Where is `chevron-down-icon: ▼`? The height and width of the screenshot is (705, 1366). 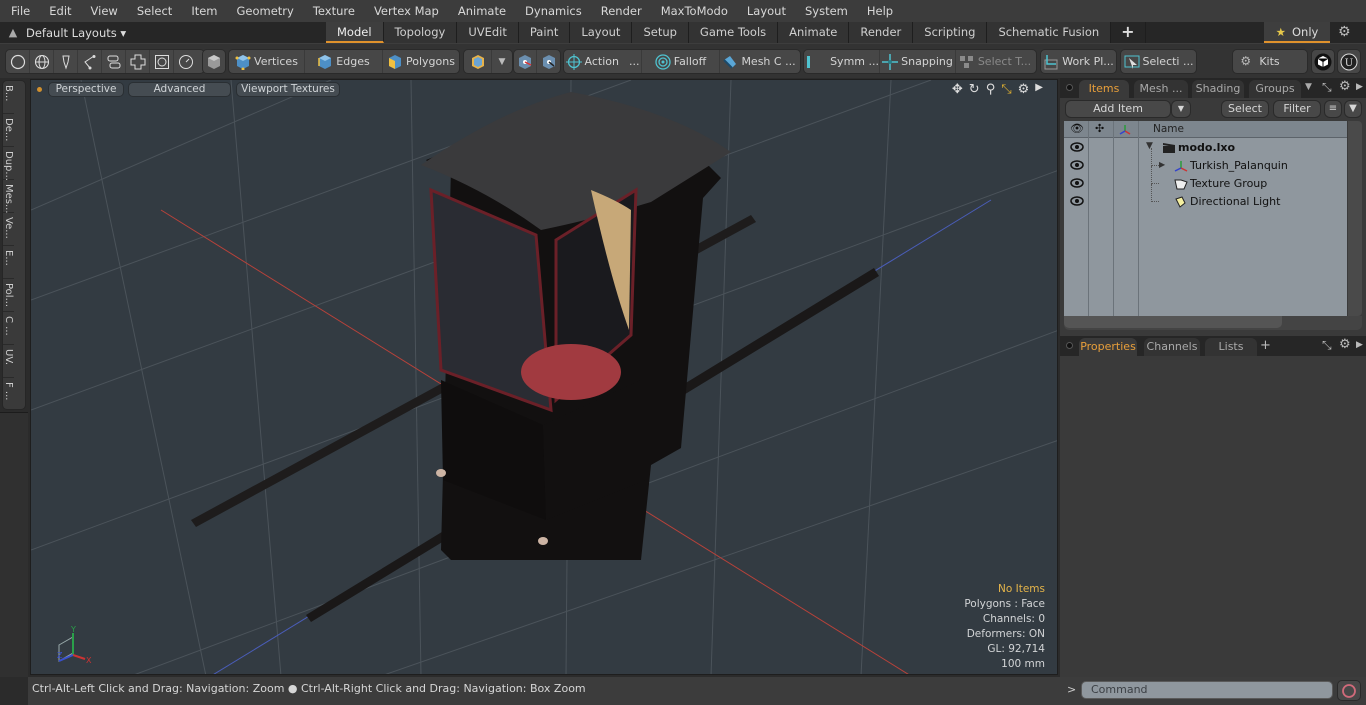
chevron-down-icon: ▼ is located at coordinates (502, 61).